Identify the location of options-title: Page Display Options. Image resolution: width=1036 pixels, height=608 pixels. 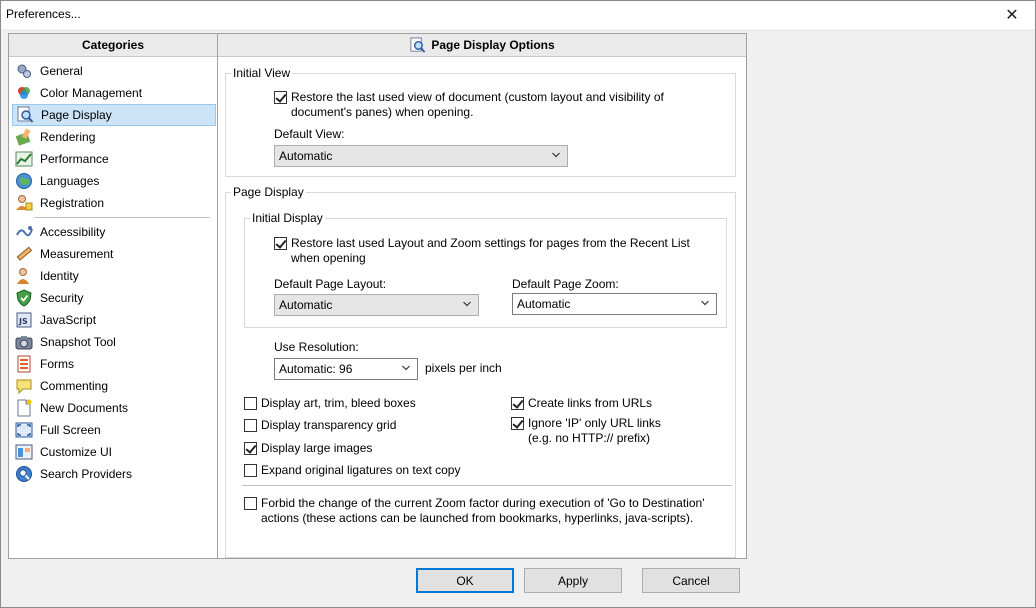
(493, 45).